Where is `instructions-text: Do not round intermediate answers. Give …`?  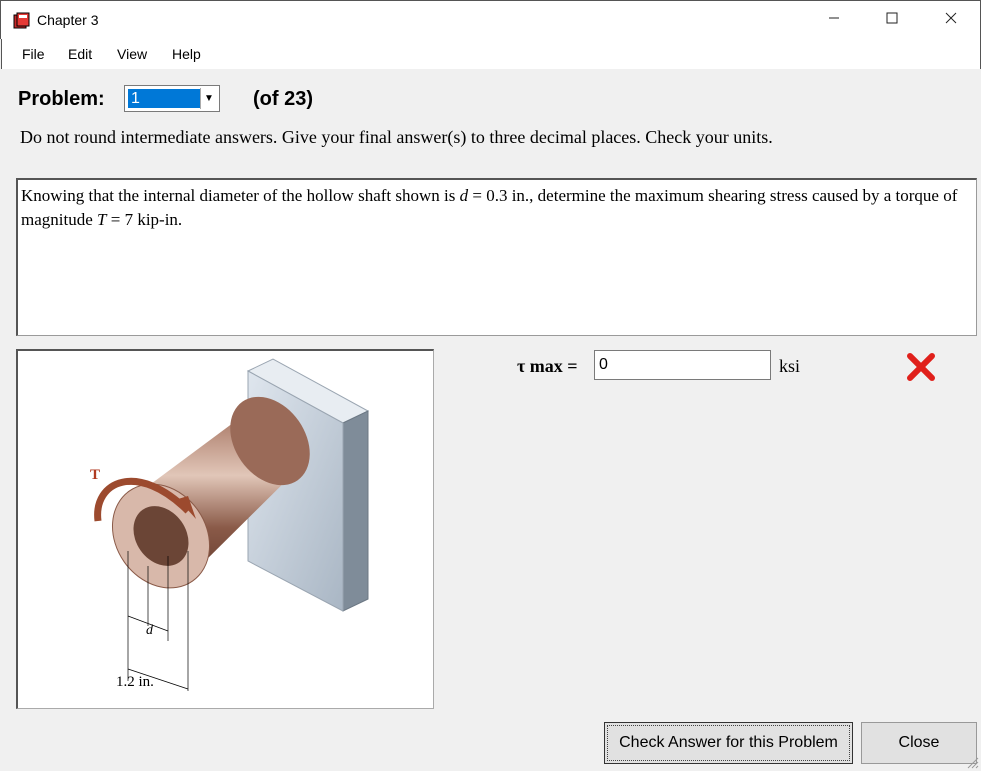
instructions-text: Do not round intermediate answers. Give … is located at coordinates (396, 137).